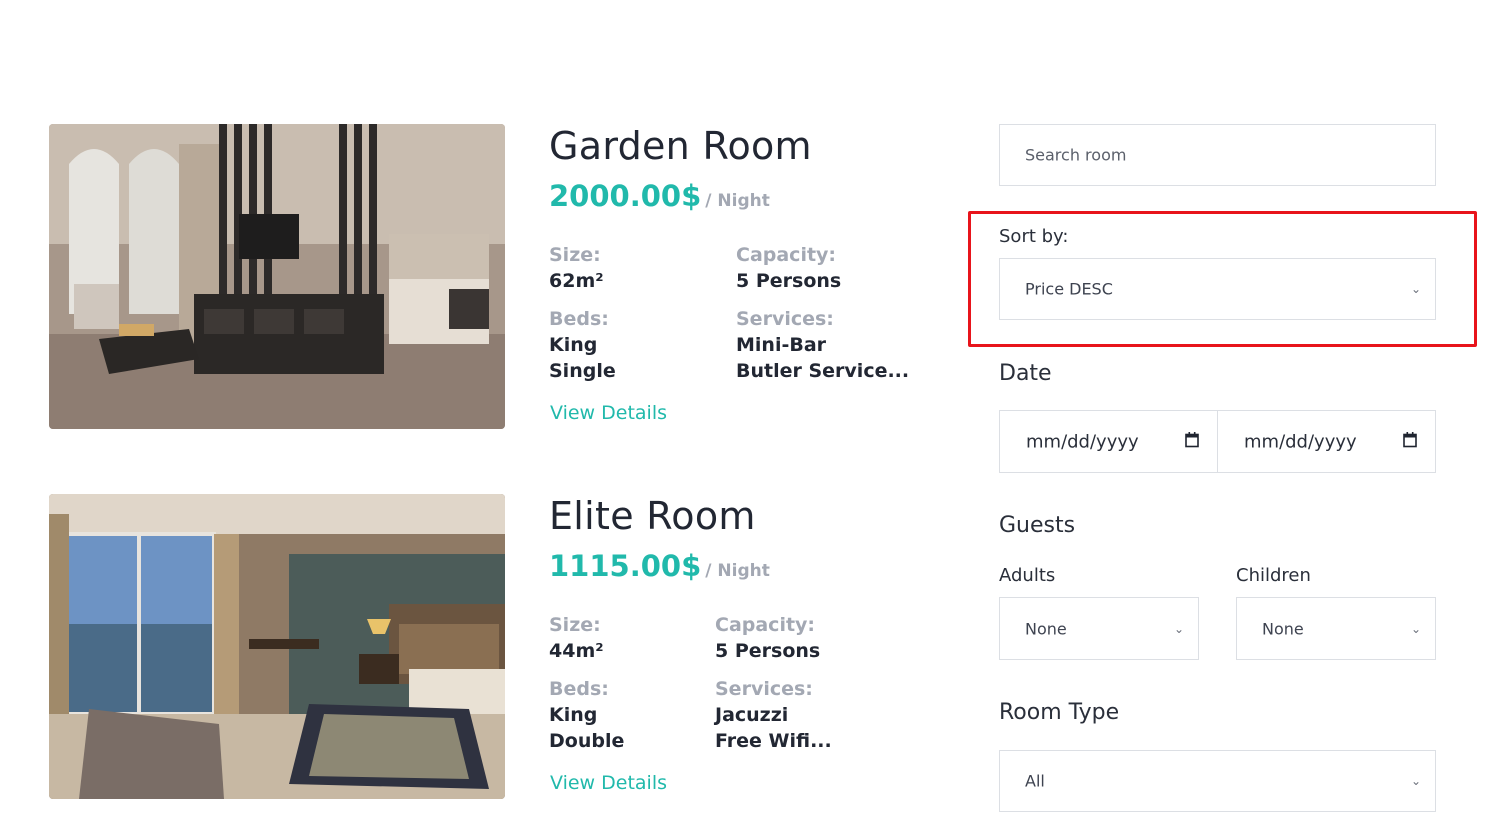 This screenshot has width=1507, height=824. I want to click on children-value: None, so click(1283, 628).